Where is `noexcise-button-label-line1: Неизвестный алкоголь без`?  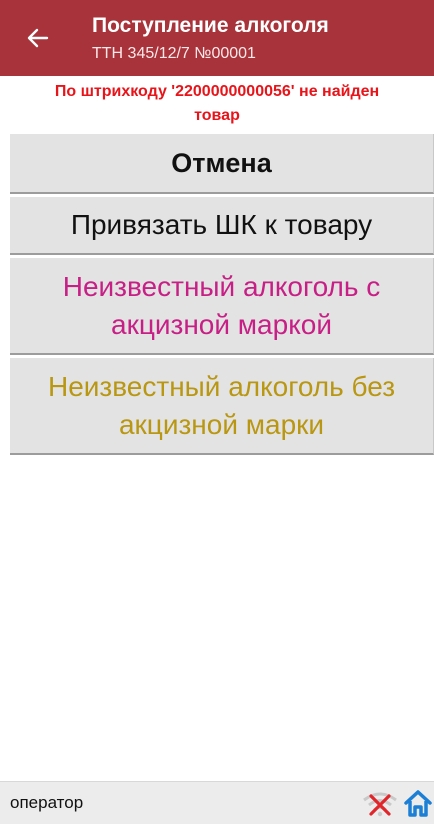 noexcise-button-label-line1: Неизвестный алкоголь без is located at coordinates (221, 386).